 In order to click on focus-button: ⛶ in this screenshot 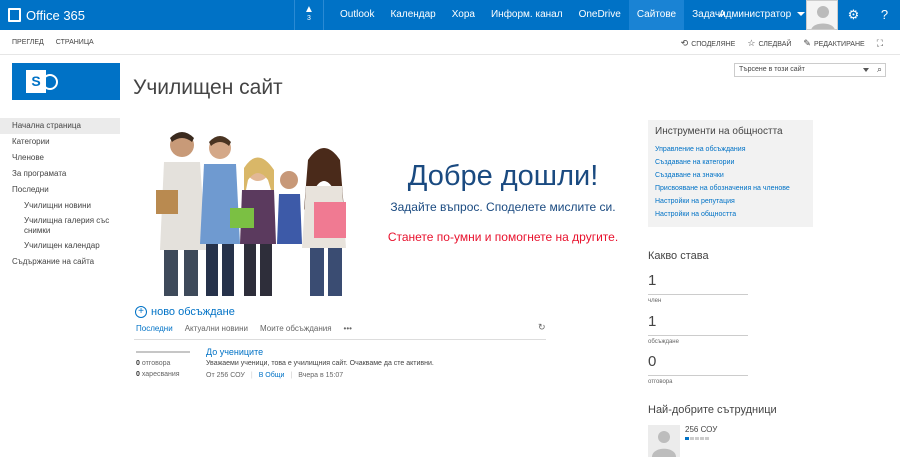, I will do `click(881, 43)`.